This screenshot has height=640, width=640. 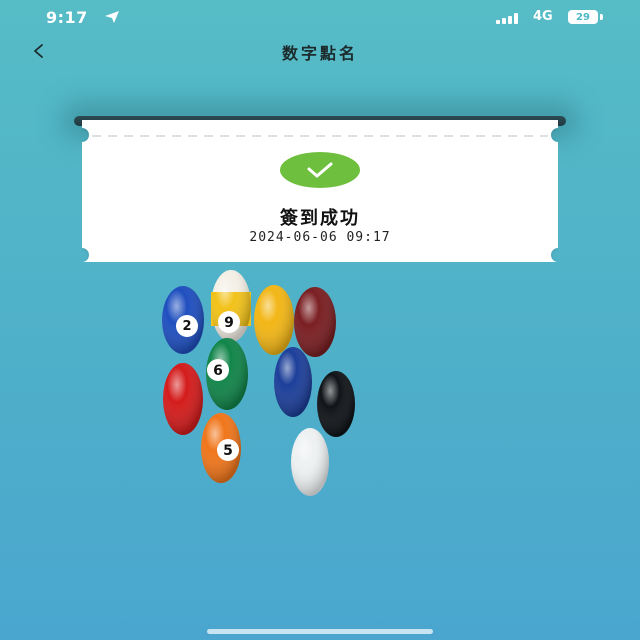 I want to click on ball-number: 6, so click(x=218, y=371).